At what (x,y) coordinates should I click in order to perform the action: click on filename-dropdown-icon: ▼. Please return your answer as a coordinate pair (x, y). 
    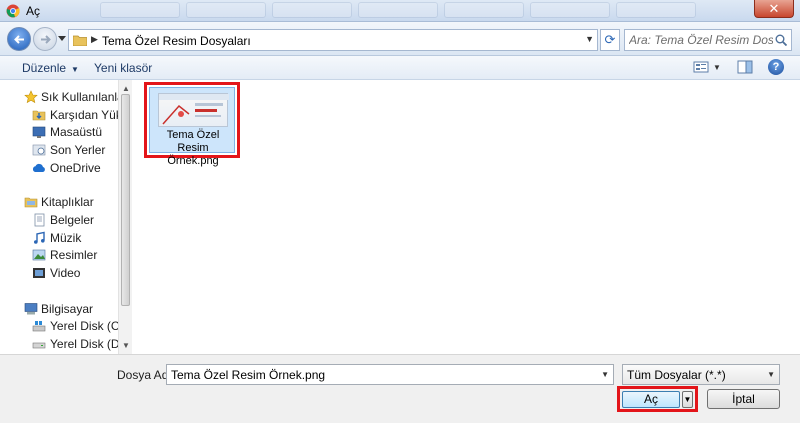
    Looking at the image, I should click on (605, 374).